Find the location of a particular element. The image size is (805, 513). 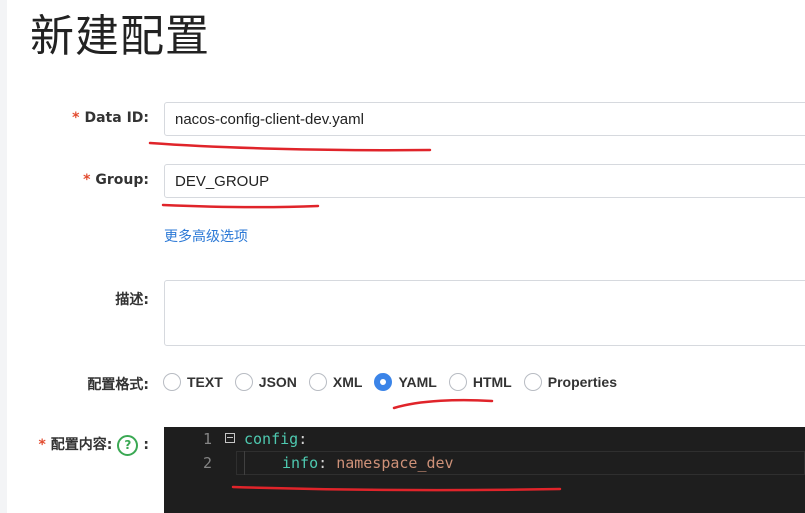

annotation-underline-group is located at coordinates (240, 206).